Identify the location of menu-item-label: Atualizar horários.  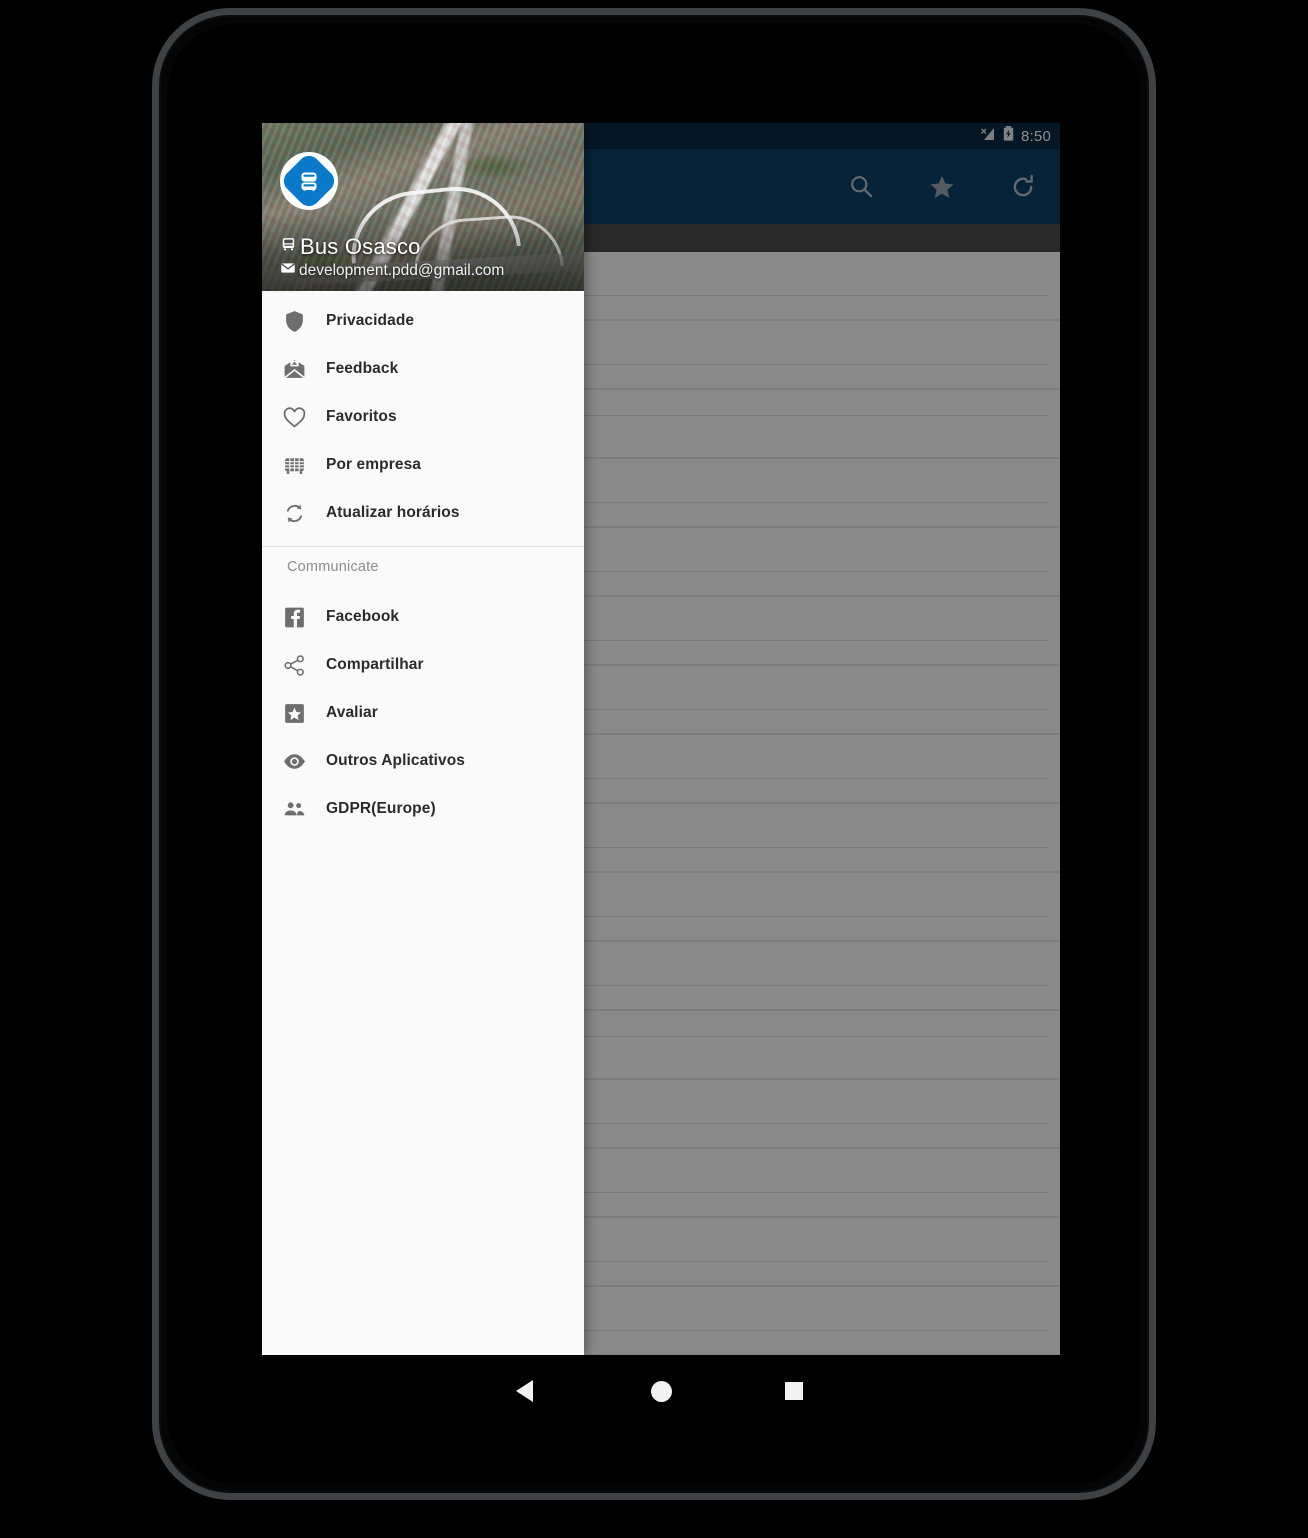
(393, 512).